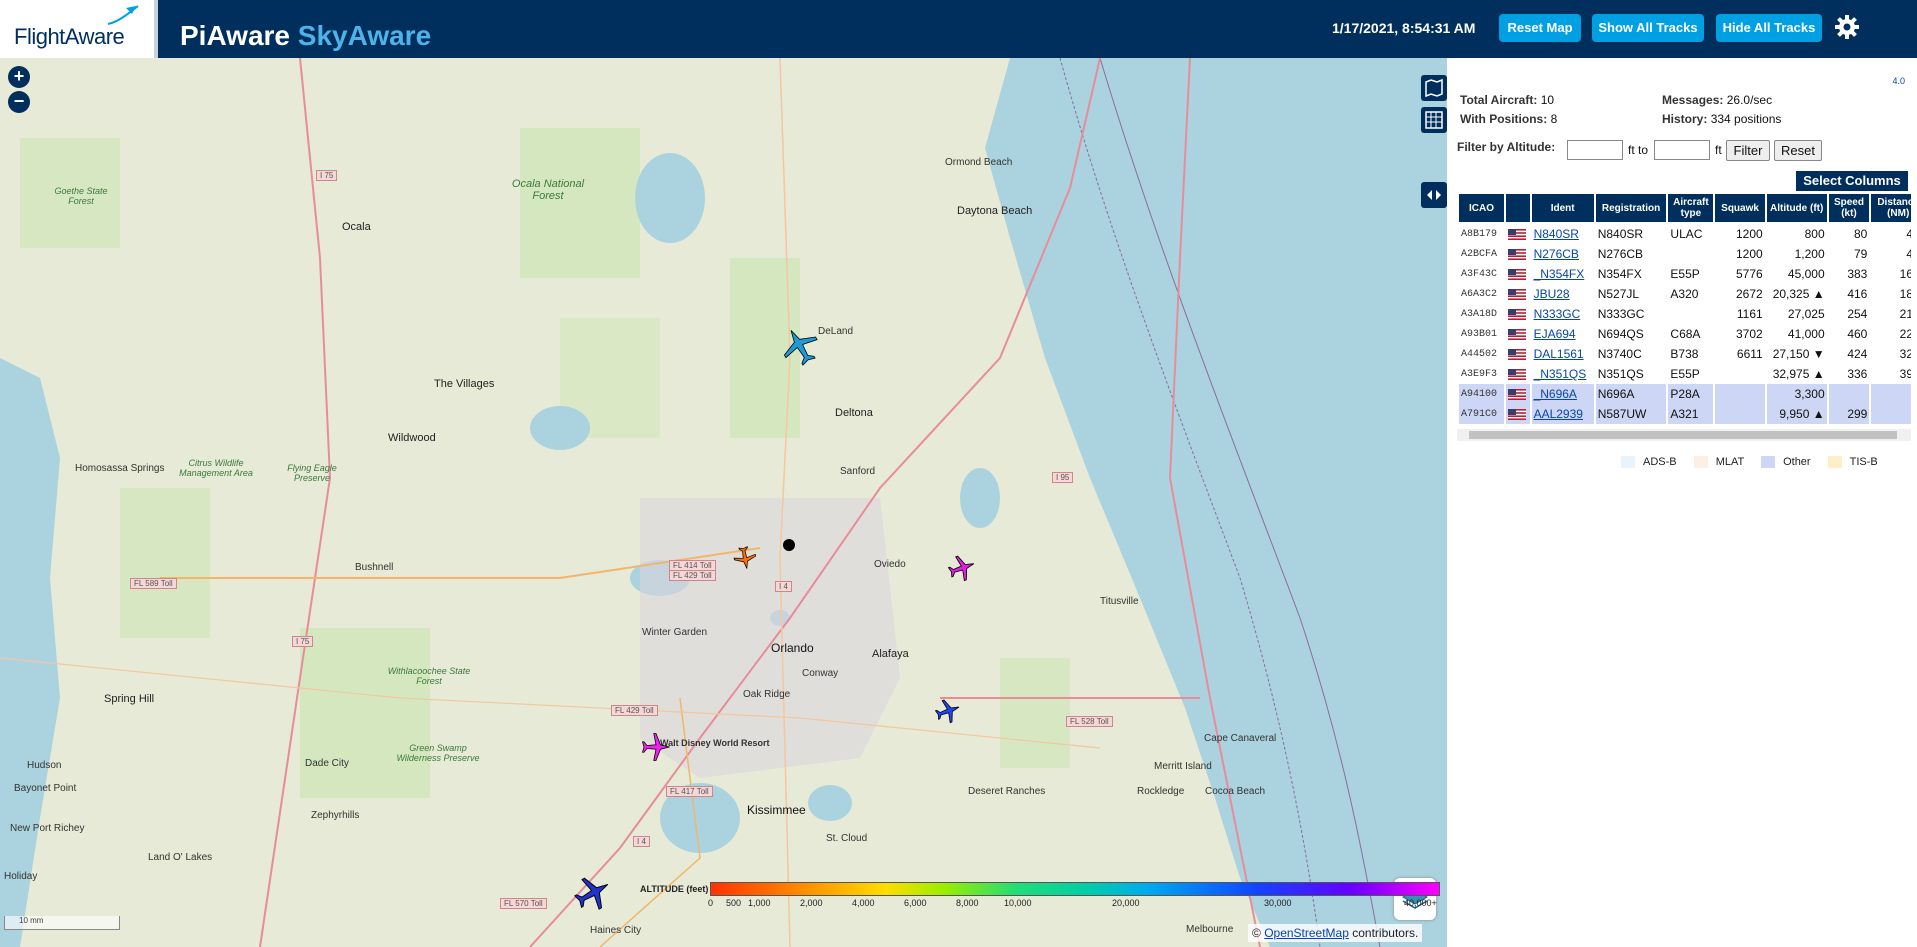 The width and height of the screenshot is (1917, 947). What do you see at coordinates (1691, 209) in the screenshot?
I see `column-header-aircraft-type: Aircraft type` at bounding box center [1691, 209].